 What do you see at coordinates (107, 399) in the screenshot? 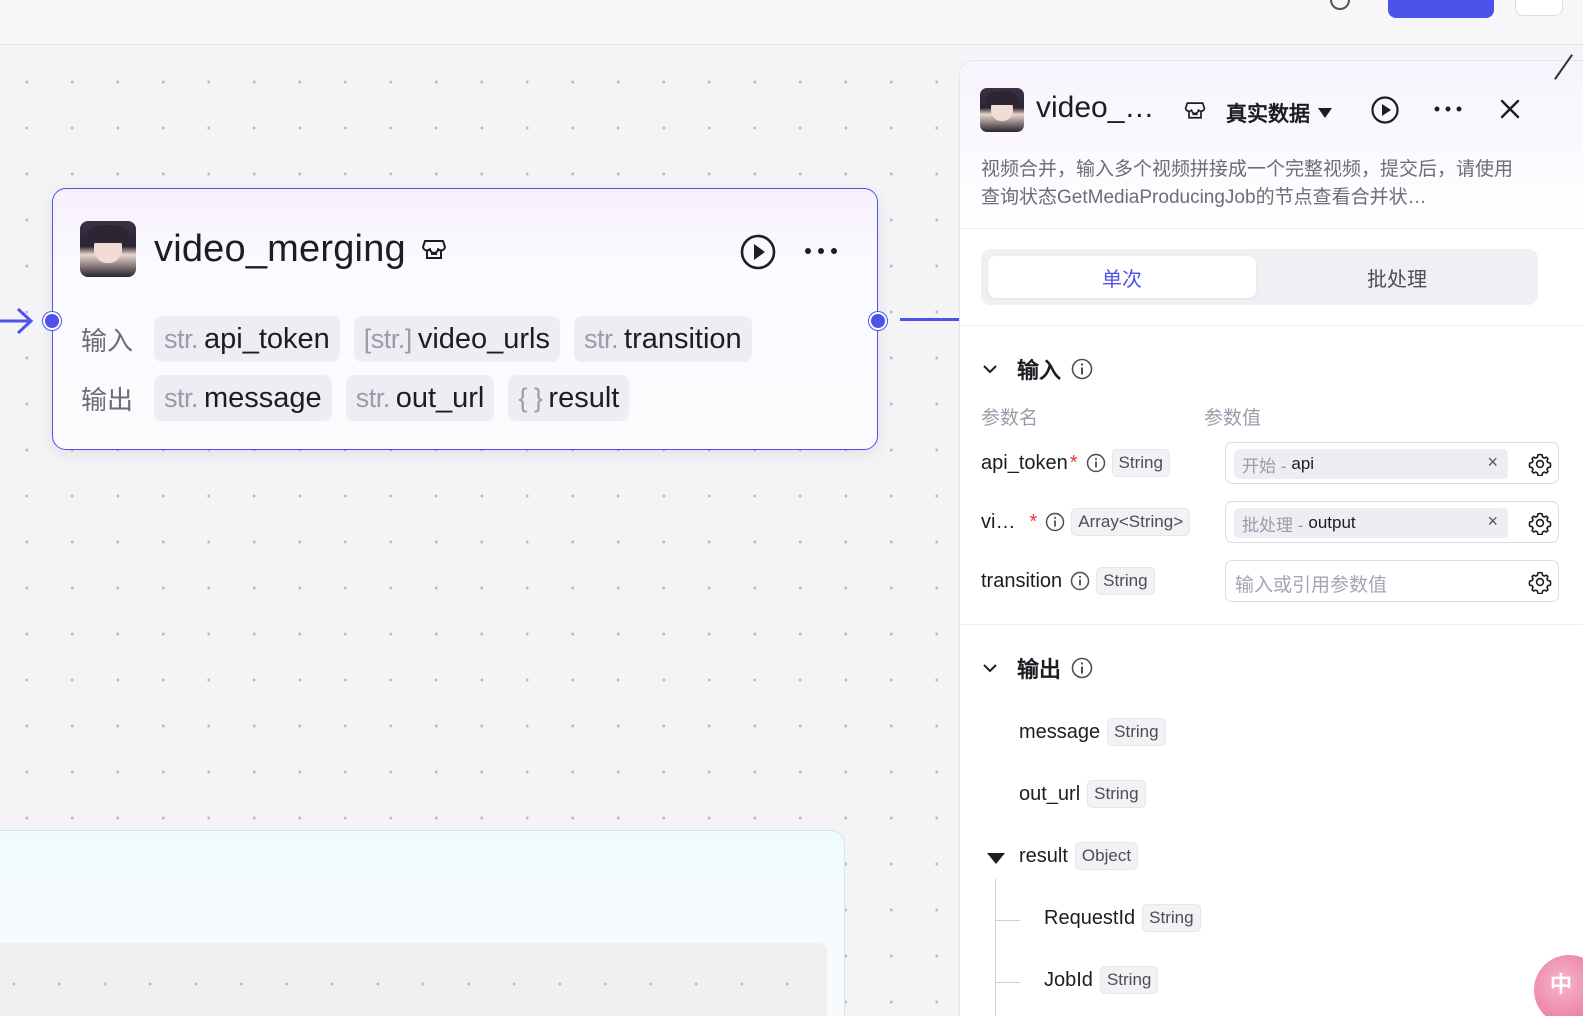
I see `outputs-label: 输出` at bounding box center [107, 399].